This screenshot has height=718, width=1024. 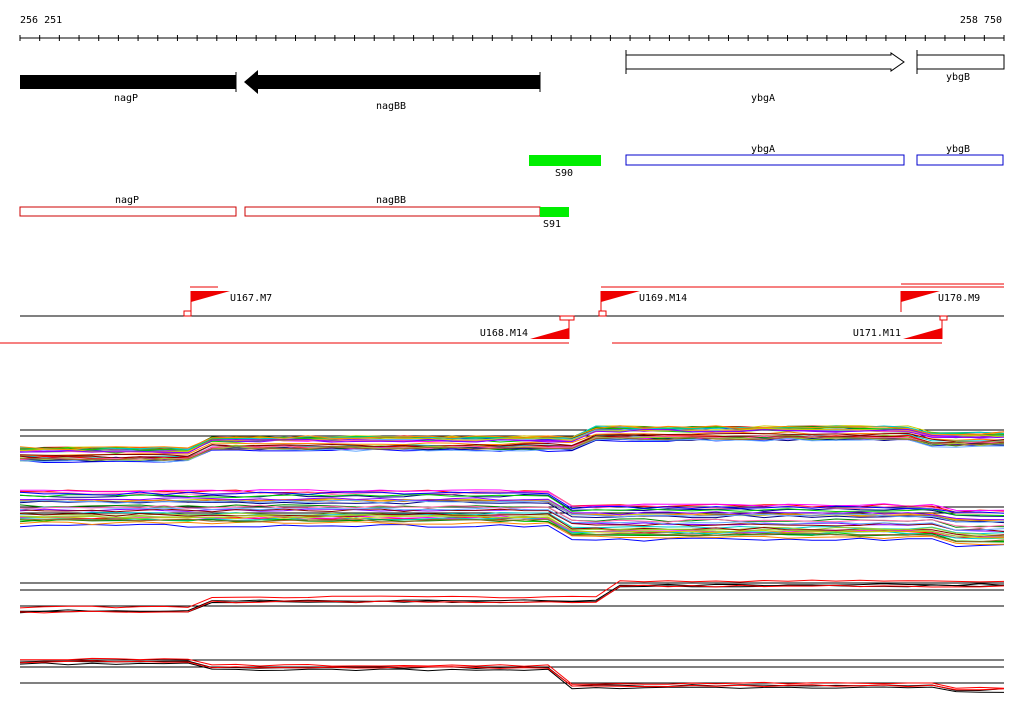 What do you see at coordinates (392, 82) in the screenshot?
I see `gene-nagBB-arrow` at bounding box center [392, 82].